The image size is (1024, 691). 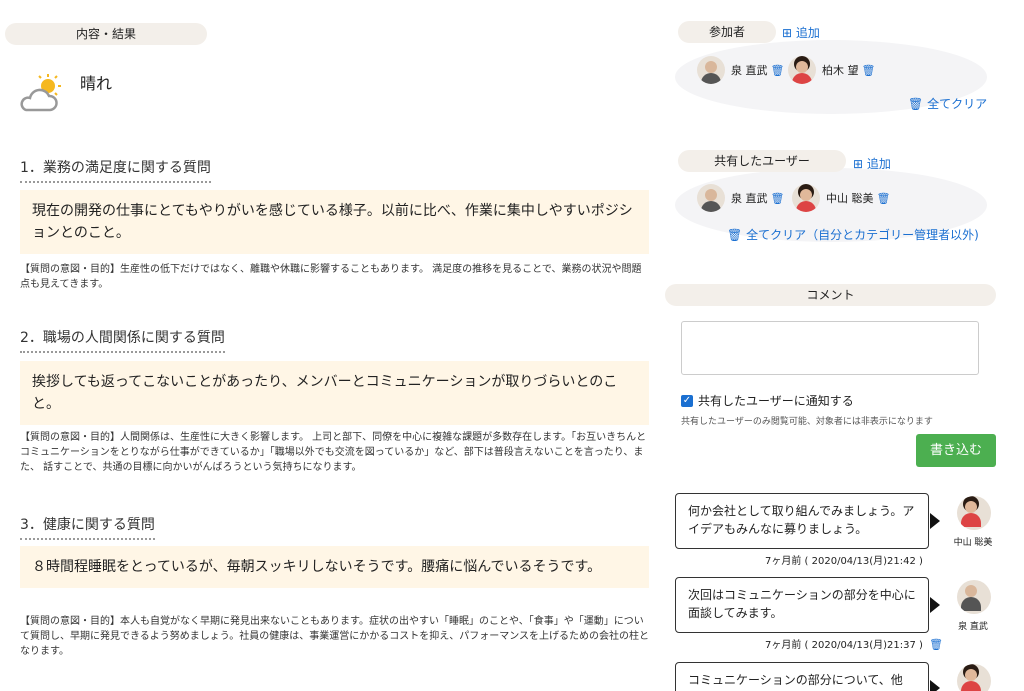 I want to click on submit-comment-button: 書き込む, so click(x=956, y=450).